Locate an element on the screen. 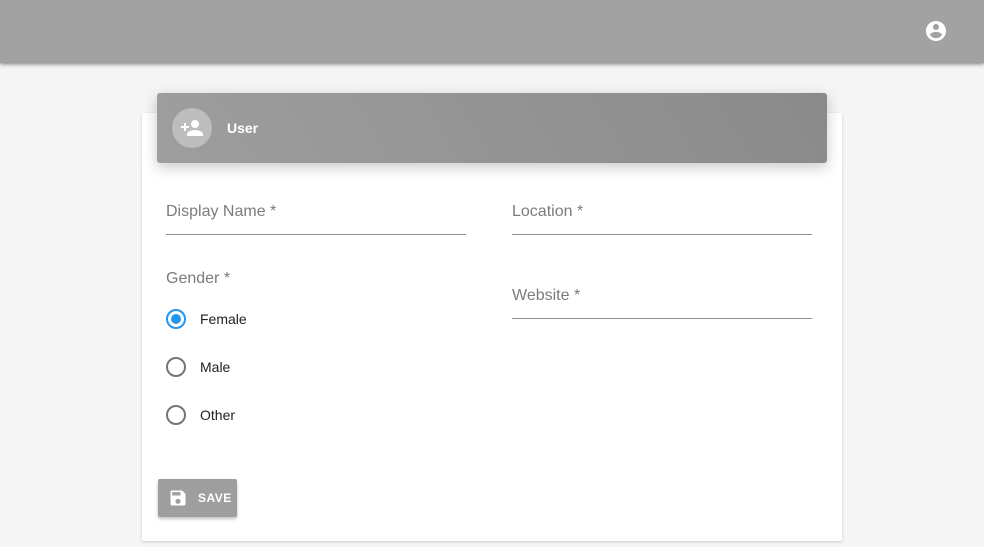 This screenshot has height=547, width=984. header-avatar is located at coordinates (192, 128).